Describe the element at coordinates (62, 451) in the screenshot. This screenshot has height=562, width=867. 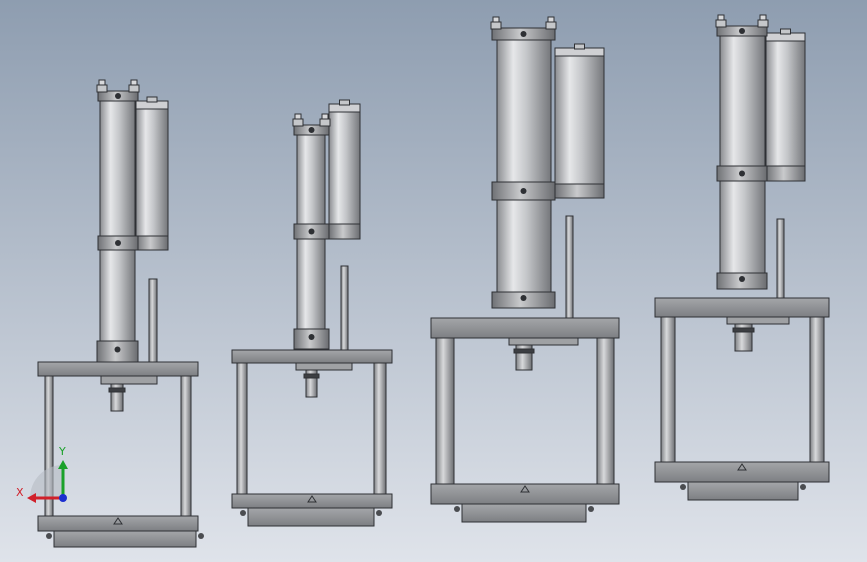
I see `triad-y-label: Y` at that location.